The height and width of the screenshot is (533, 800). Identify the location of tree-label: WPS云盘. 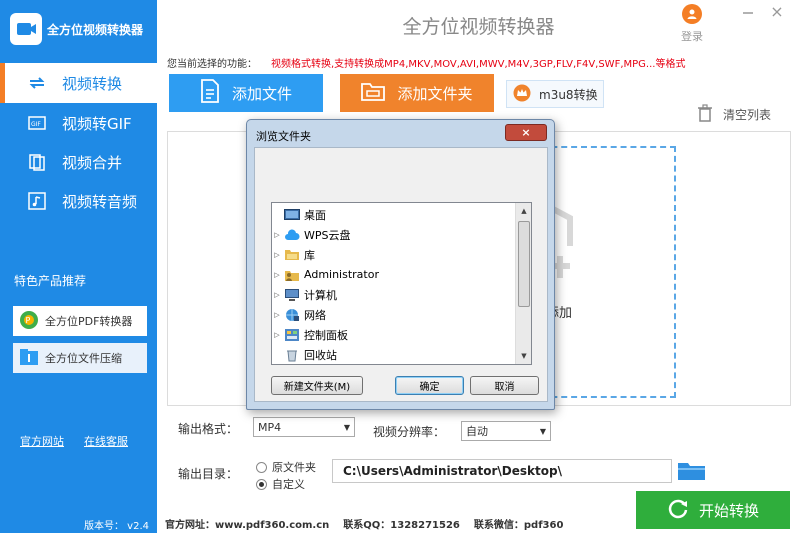
(327, 235).